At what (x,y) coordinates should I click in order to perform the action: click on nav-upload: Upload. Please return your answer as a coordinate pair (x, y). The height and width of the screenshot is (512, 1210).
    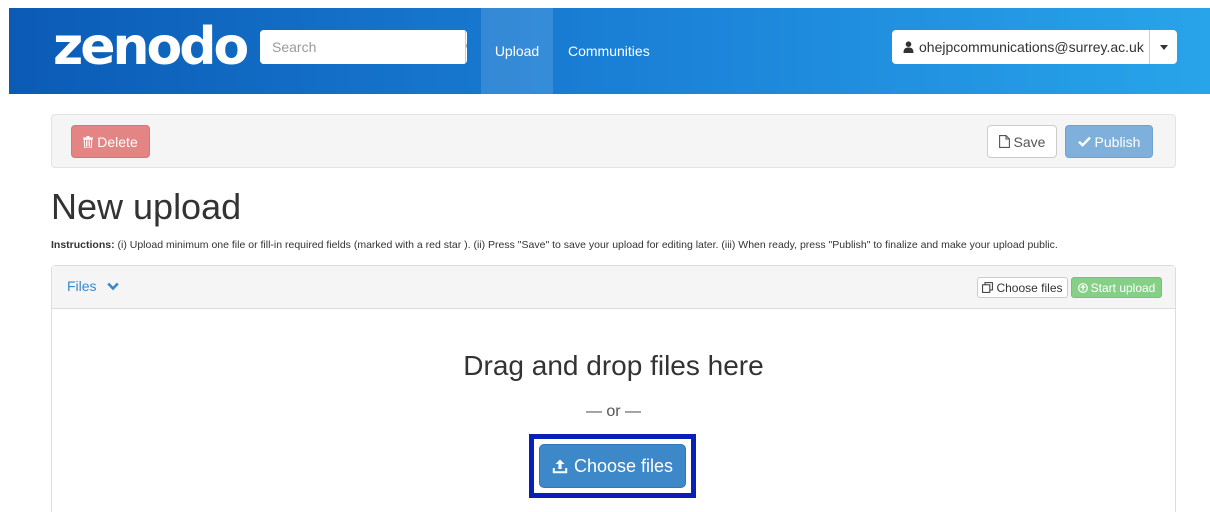
    Looking at the image, I should click on (517, 51).